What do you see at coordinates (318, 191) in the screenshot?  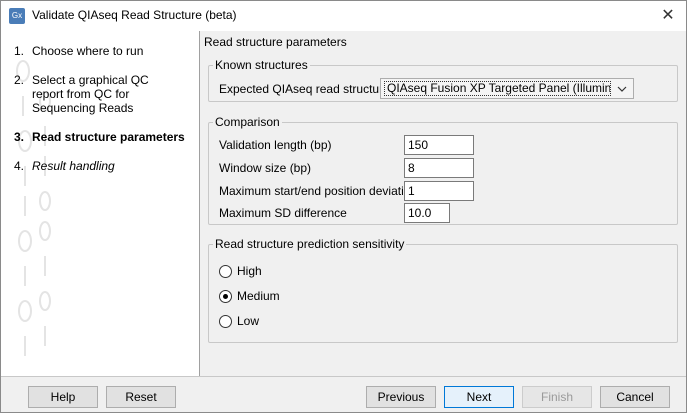 I see `max-position-deviation-label: Maximum start/end position deviation` at bounding box center [318, 191].